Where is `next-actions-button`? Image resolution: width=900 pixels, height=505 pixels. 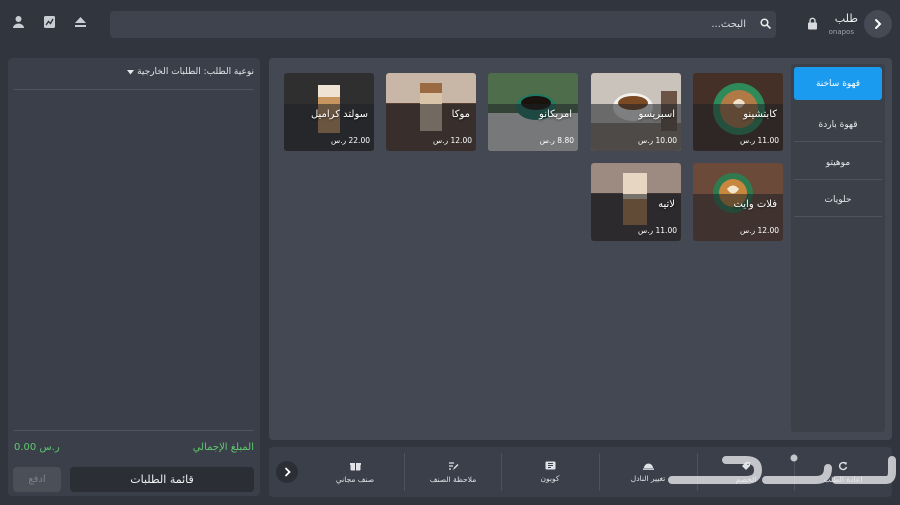
next-actions-button is located at coordinates (287, 472).